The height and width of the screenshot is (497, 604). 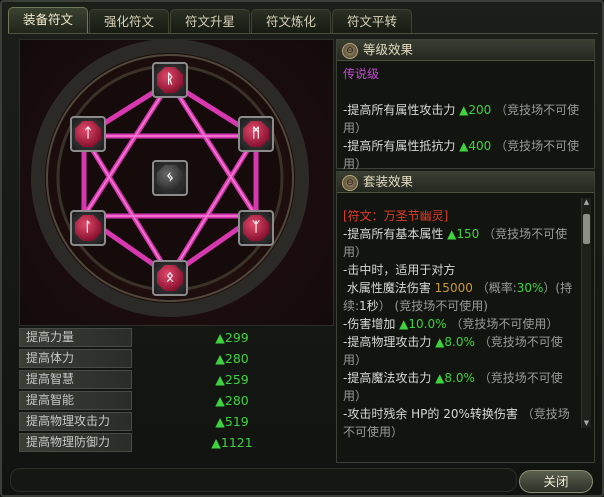 What do you see at coordinates (75, 442) in the screenshot?
I see `attribute-name: 提高物理防御力` at bounding box center [75, 442].